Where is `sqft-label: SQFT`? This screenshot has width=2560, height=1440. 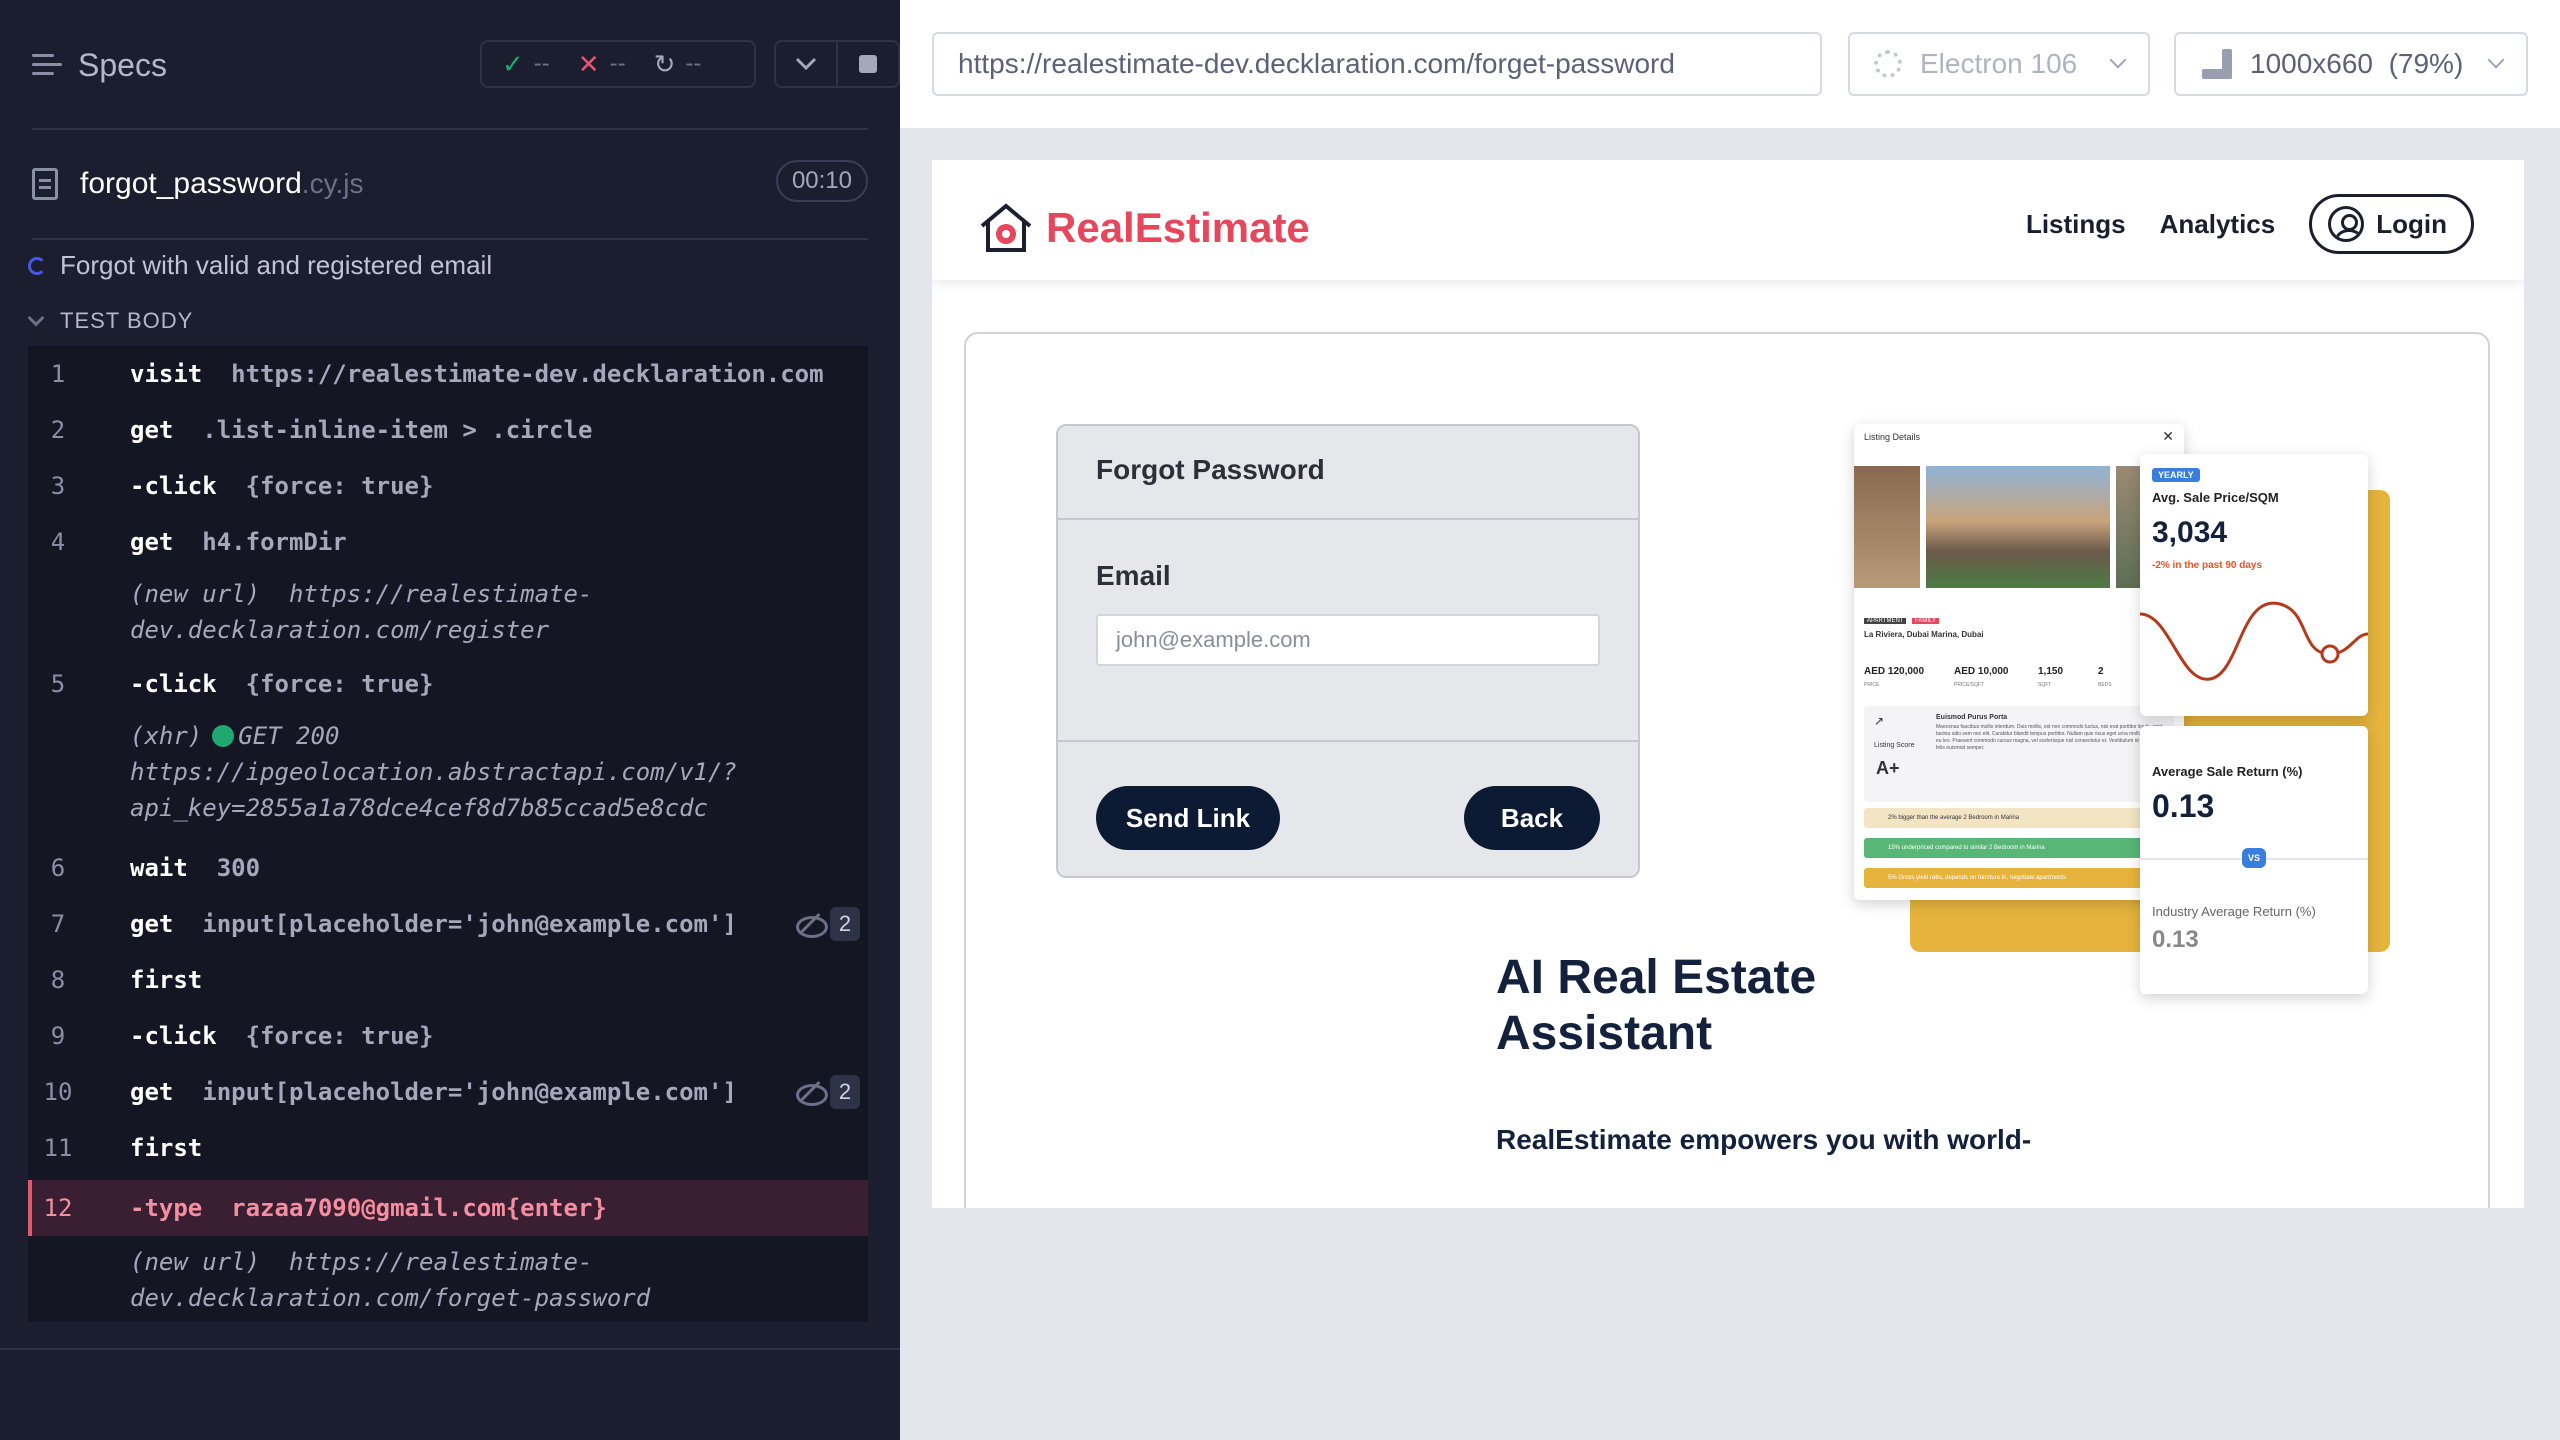 sqft-label: SQFT is located at coordinates (2045, 685).